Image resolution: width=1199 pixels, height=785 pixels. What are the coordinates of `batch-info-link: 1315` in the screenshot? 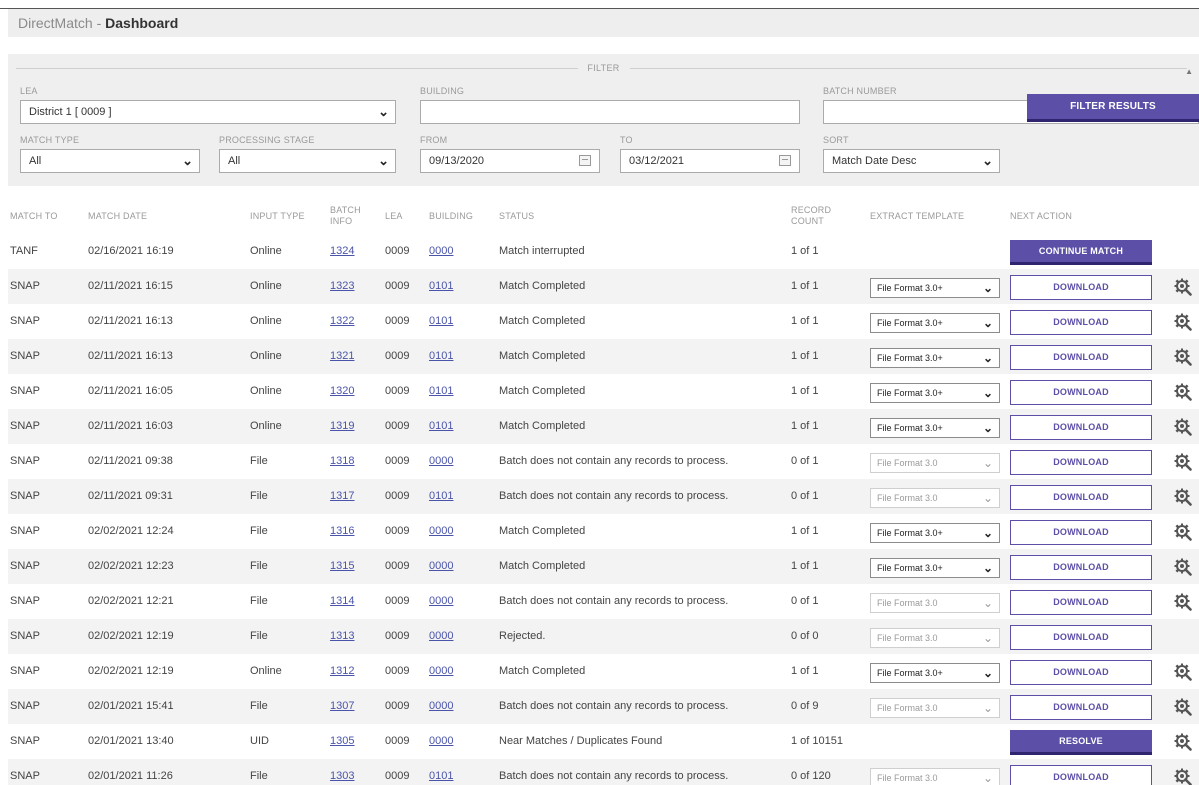 It's located at (342, 566).